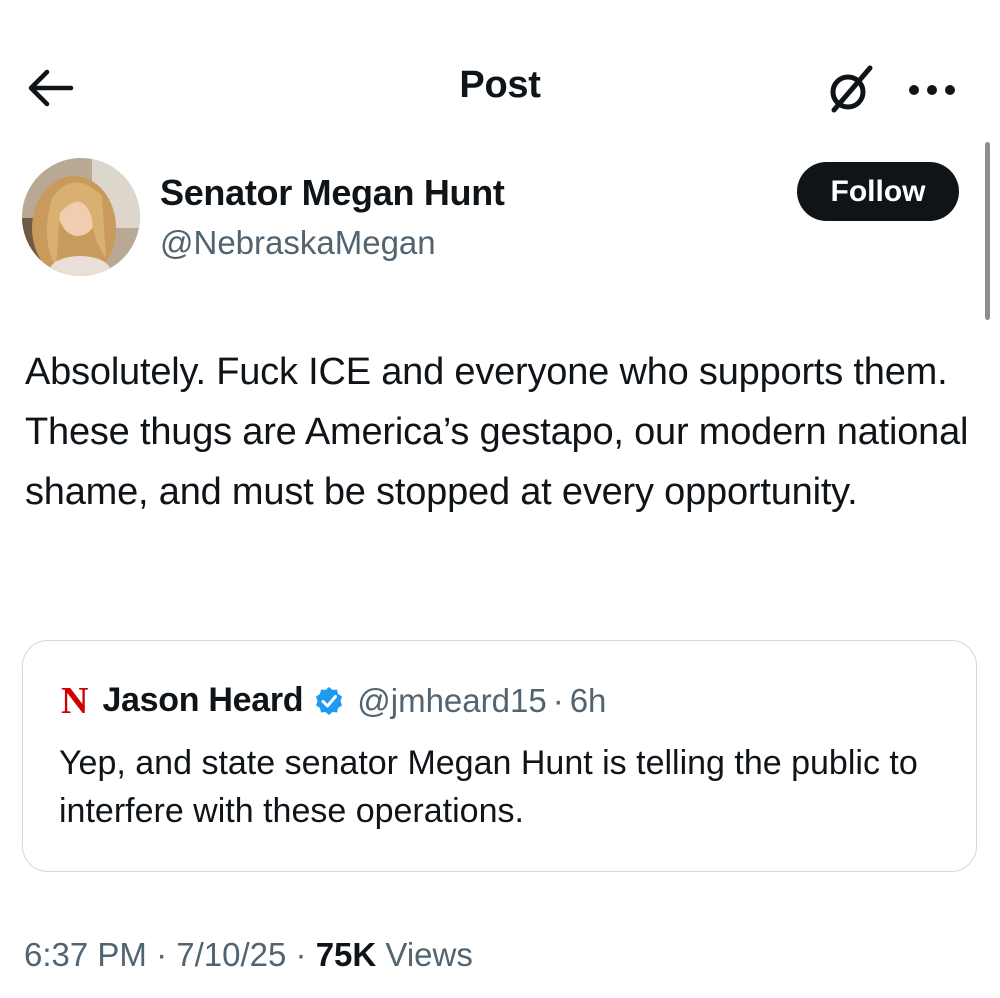 Image resolution: width=1000 pixels, height=998 pixels. I want to click on post-time: 6:37 PM, so click(85, 954).